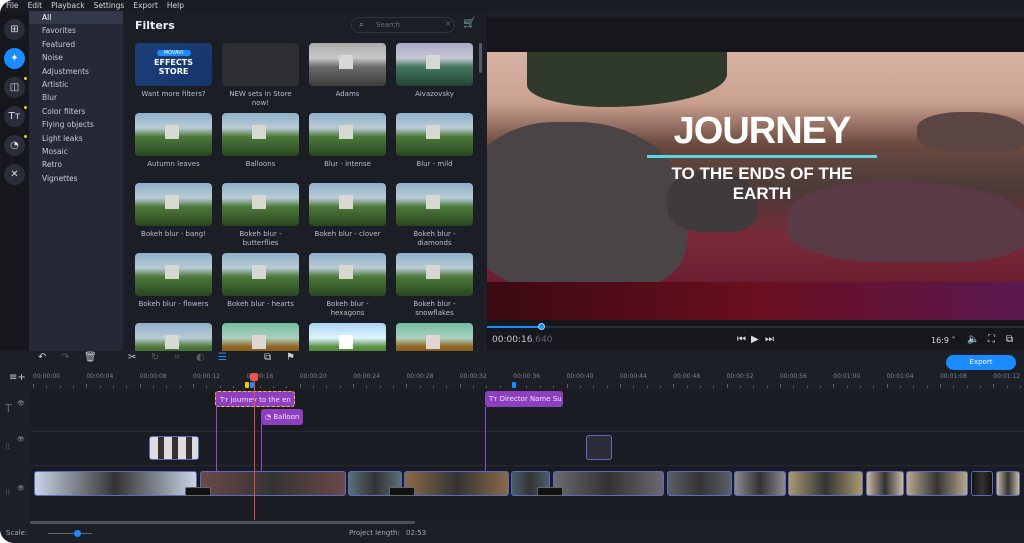  I want to click on clip-properties-icon: ☰, so click(222, 357).